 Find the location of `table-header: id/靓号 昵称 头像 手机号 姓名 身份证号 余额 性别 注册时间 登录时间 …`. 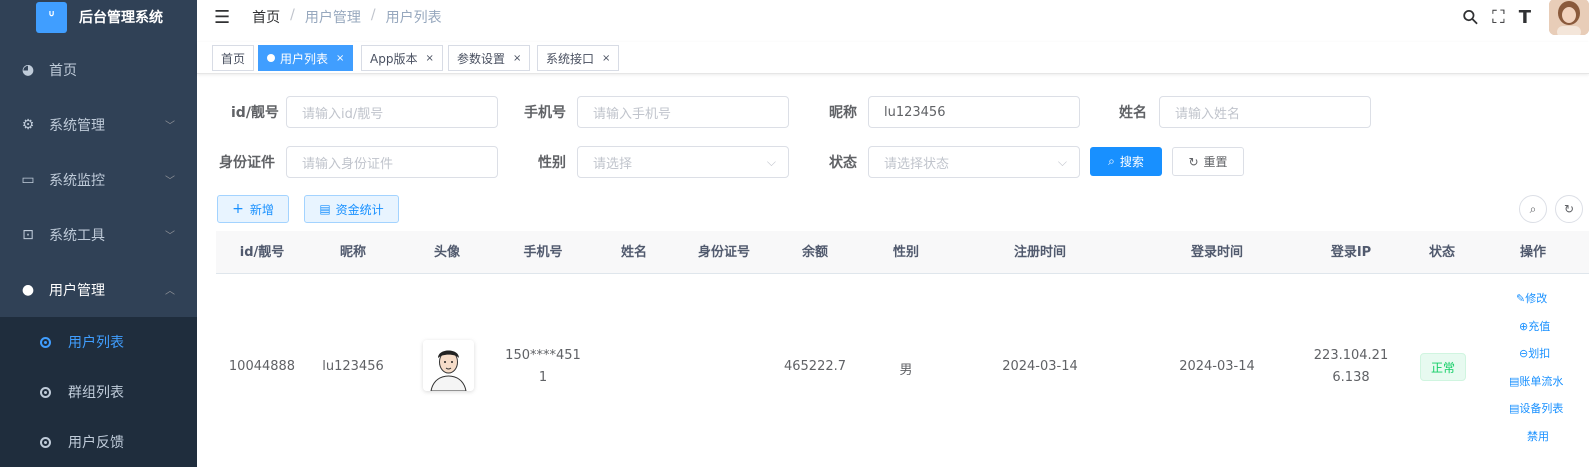

table-header: id/靓号 昵称 头像 手机号 姓名 身份证号 余额 性别 注册时间 登录时间 … is located at coordinates (902, 252).